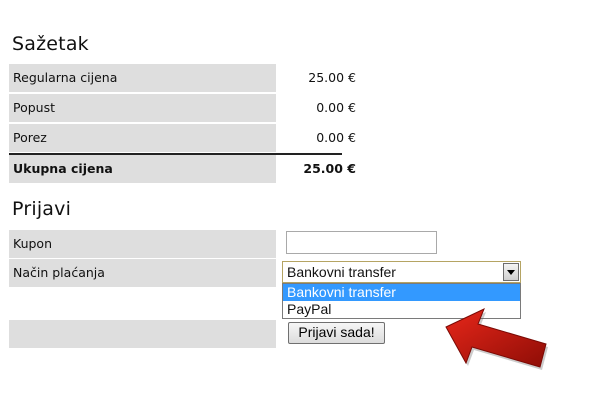 This screenshot has height=414, width=608. I want to click on checkout-title: Prijavi, so click(42, 209).